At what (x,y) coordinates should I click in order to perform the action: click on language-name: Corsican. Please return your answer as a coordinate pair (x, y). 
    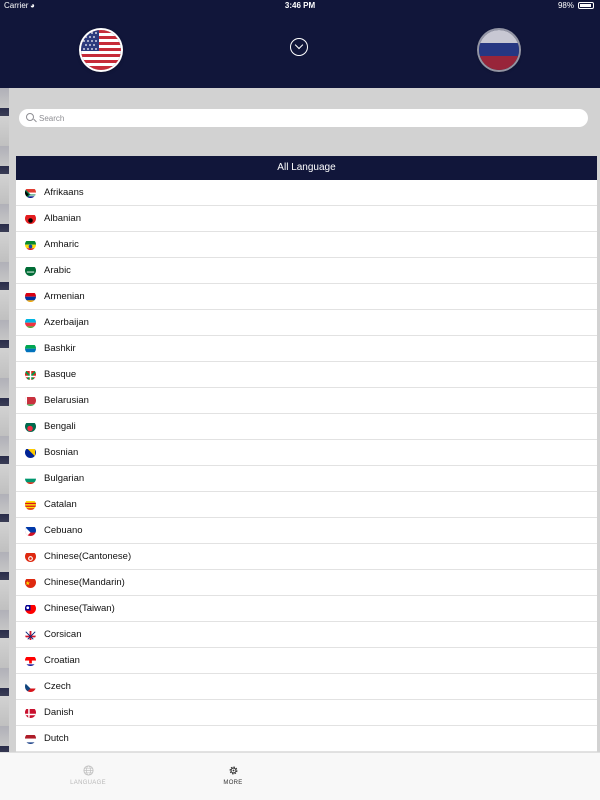
    Looking at the image, I should click on (63, 634).